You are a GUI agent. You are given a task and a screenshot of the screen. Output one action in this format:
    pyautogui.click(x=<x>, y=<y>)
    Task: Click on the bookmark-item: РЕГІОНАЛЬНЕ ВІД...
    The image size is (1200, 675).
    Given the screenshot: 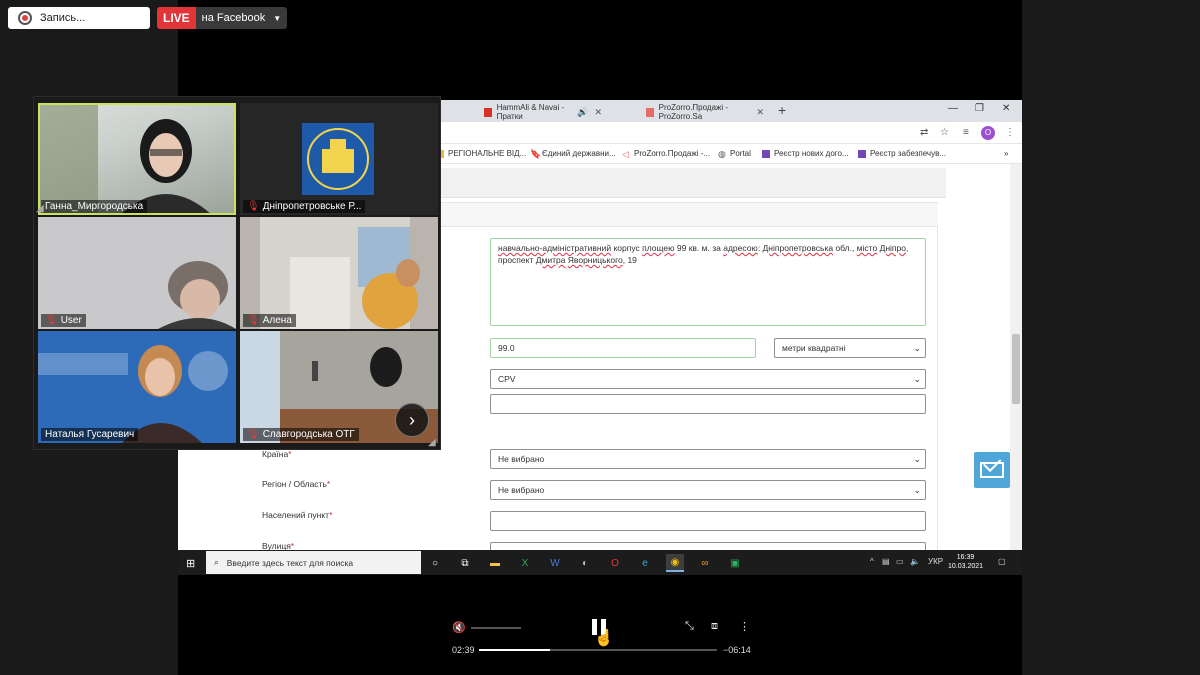 What is the action you would take?
    pyautogui.click(x=481, y=153)
    